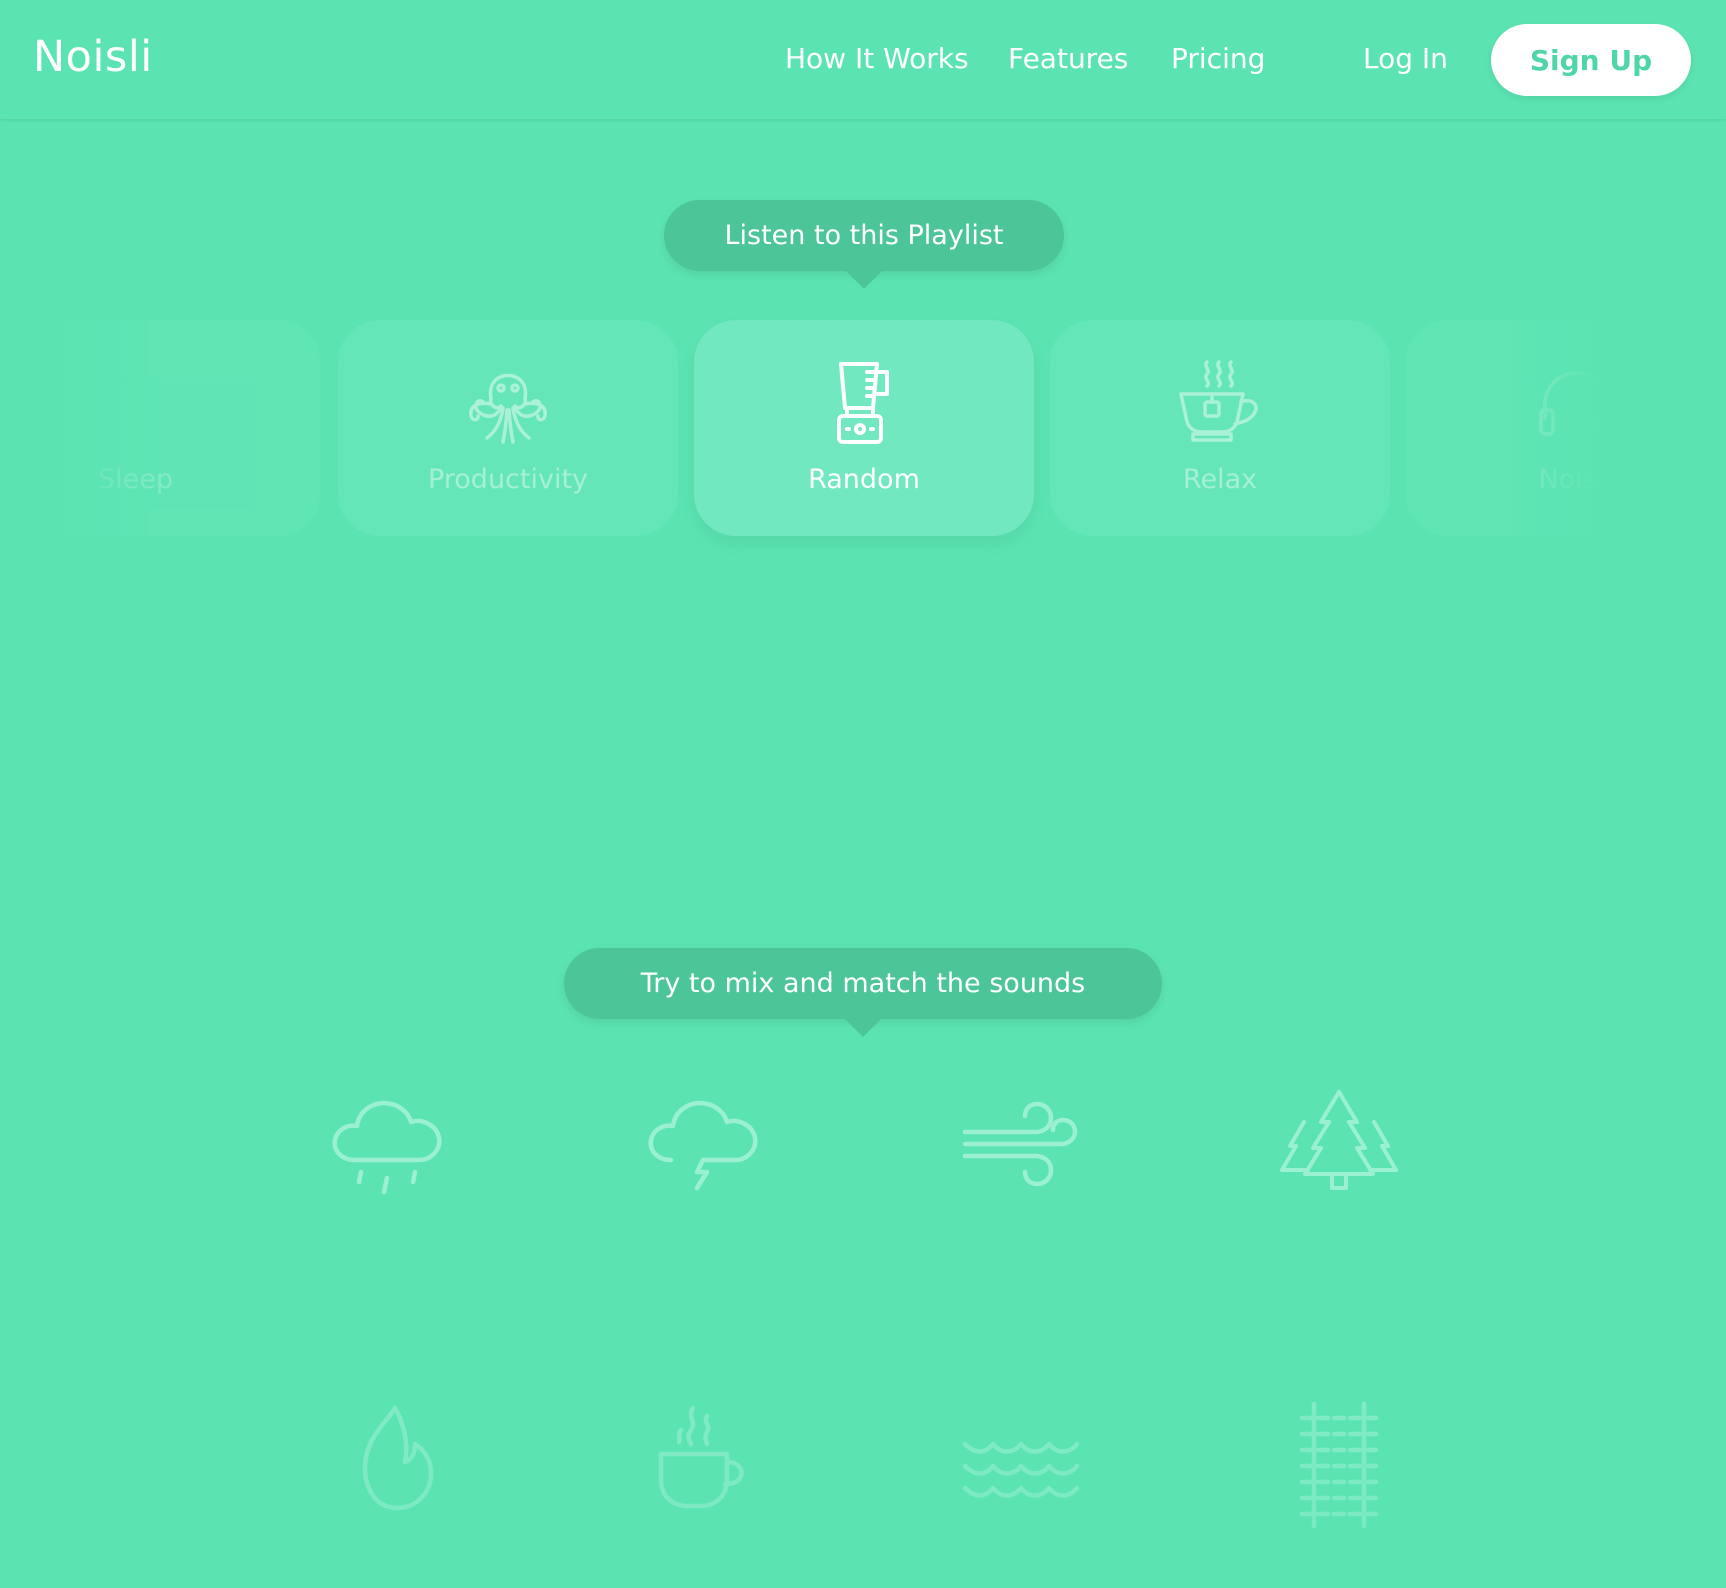 Image resolution: width=1726 pixels, height=1588 pixels. What do you see at coordinates (93, 57) in the screenshot?
I see `logo: Noisli` at bounding box center [93, 57].